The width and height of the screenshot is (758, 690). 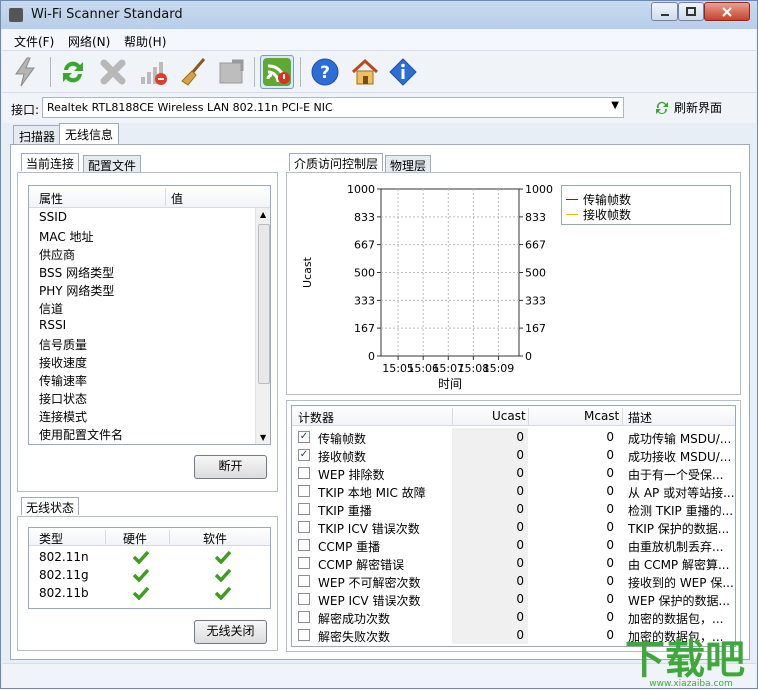 I want to click on refresh-button, so click(x=73, y=72).